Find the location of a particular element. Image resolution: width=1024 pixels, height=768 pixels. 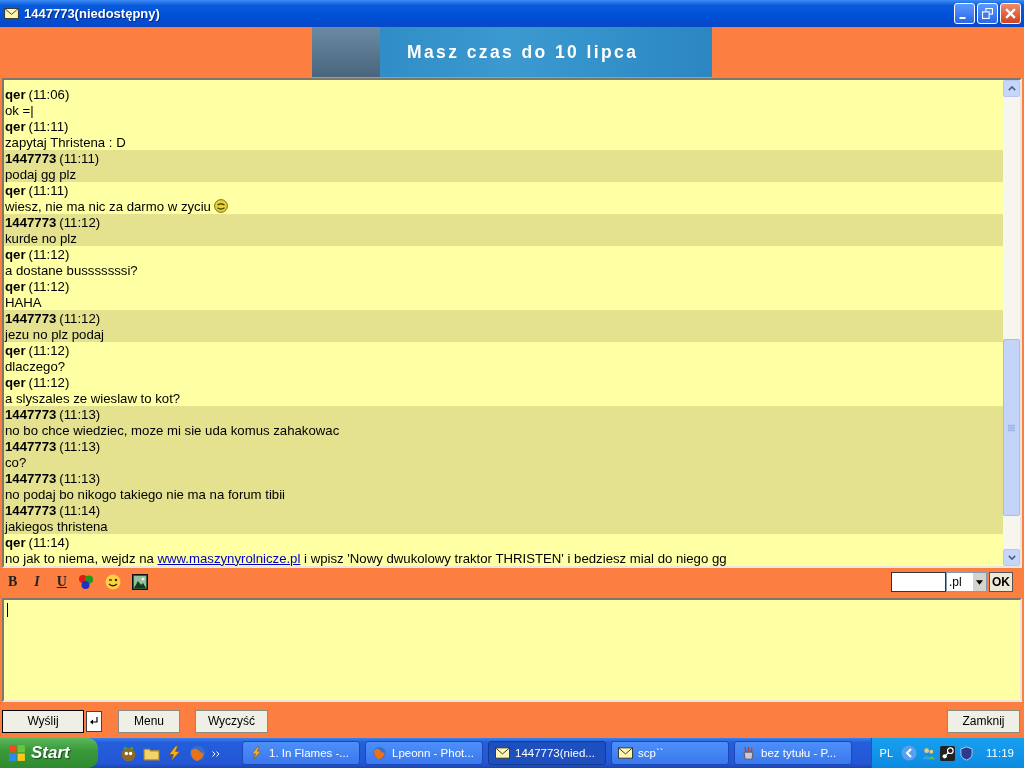

message-text: a dostane busssssssi? is located at coordinates (71, 270).